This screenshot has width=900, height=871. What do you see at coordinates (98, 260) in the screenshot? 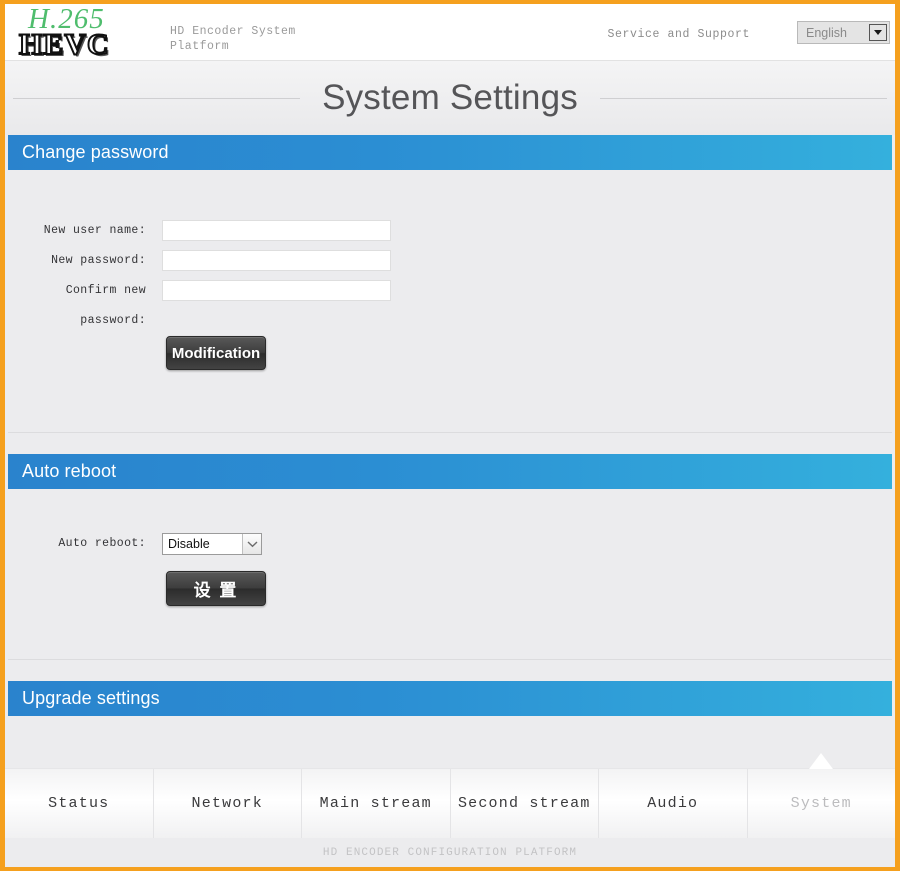
I see `new-password-label: New password:` at bounding box center [98, 260].